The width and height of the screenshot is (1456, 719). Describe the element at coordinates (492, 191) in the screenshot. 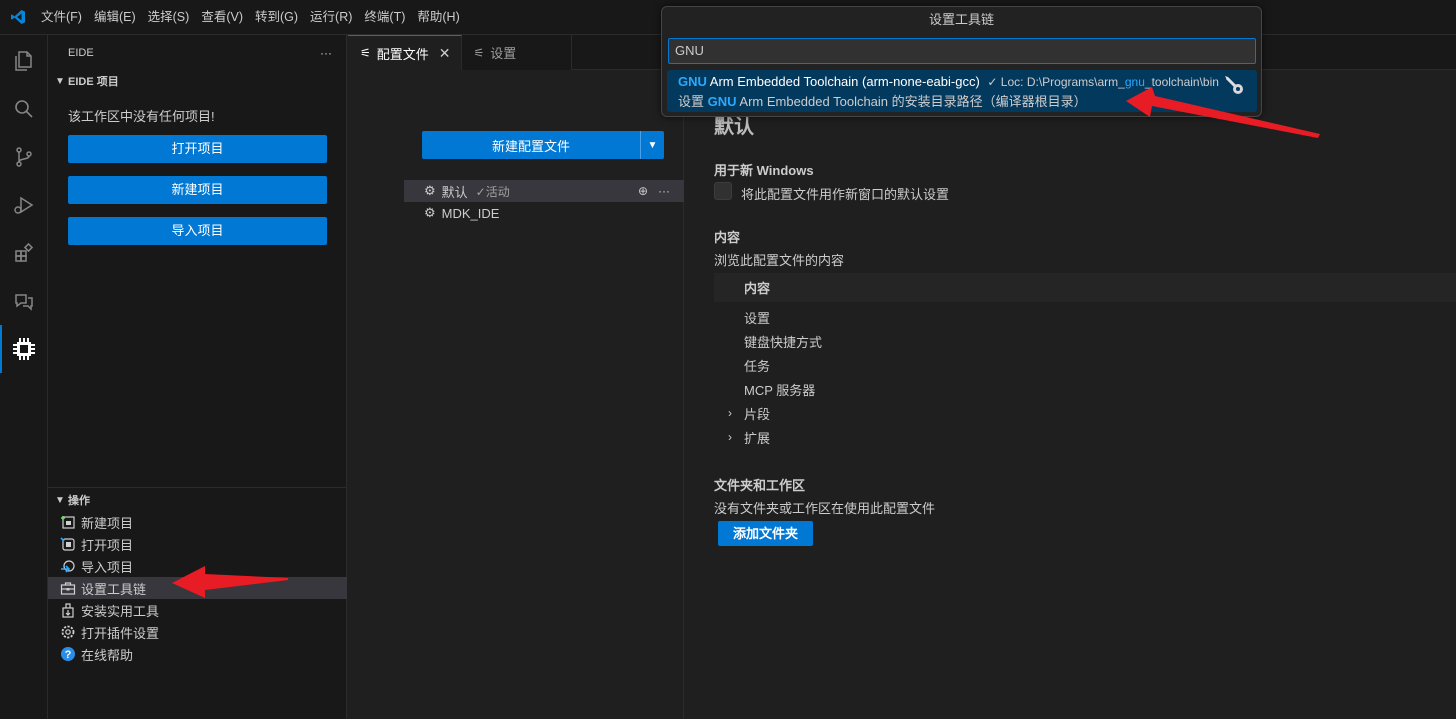

I see `active-badge: ✓活动` at that location.